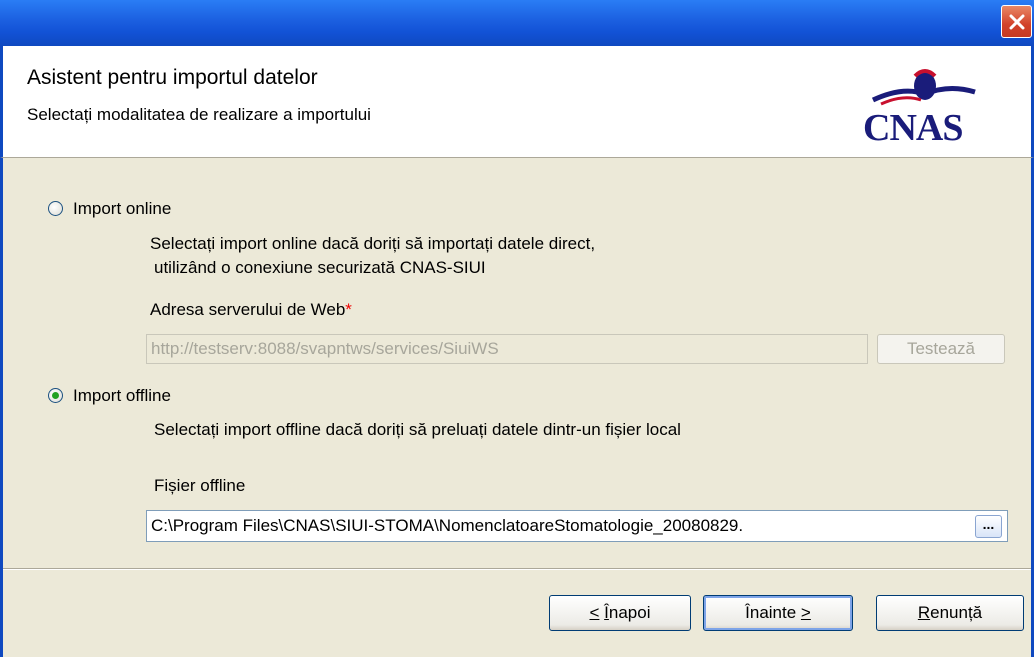 This screenshot has width=1034, height=657. I want to click on cancel-label: enunță, so click(956, 612).